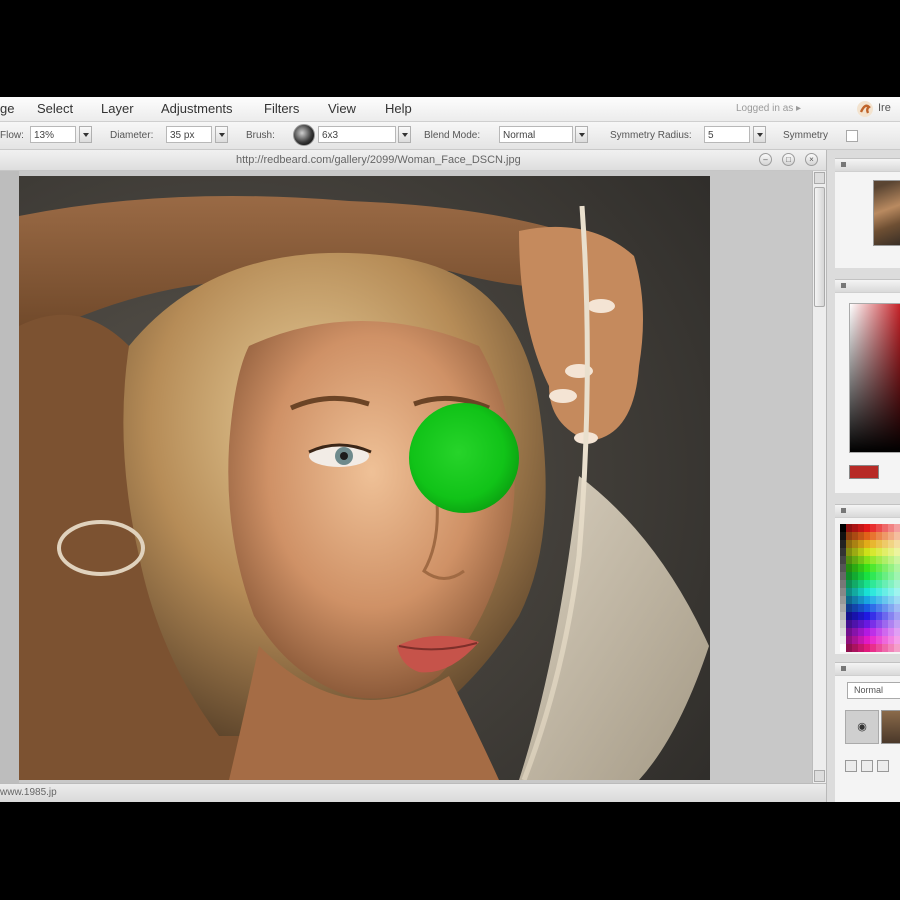  I want to click on swatches-panel-header, so click(867, 510).